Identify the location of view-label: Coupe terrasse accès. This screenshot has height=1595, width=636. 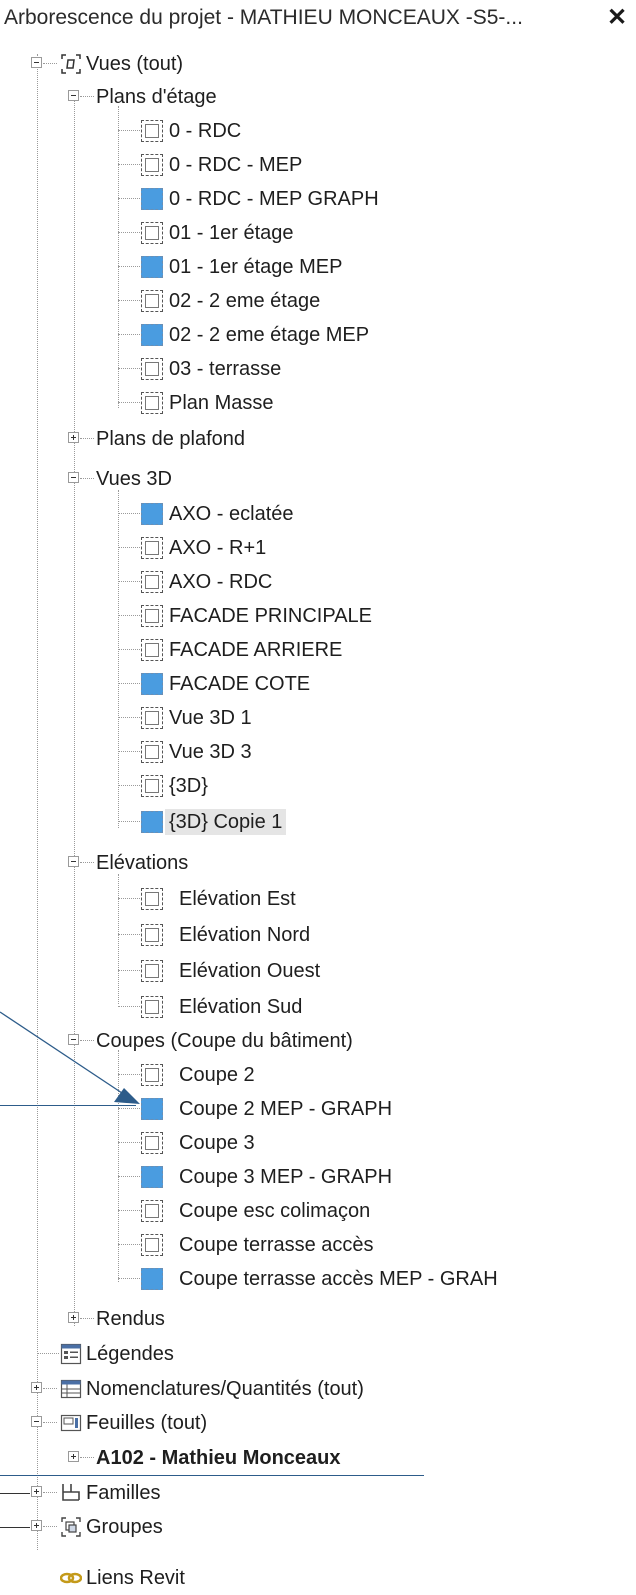
(276, 1245).